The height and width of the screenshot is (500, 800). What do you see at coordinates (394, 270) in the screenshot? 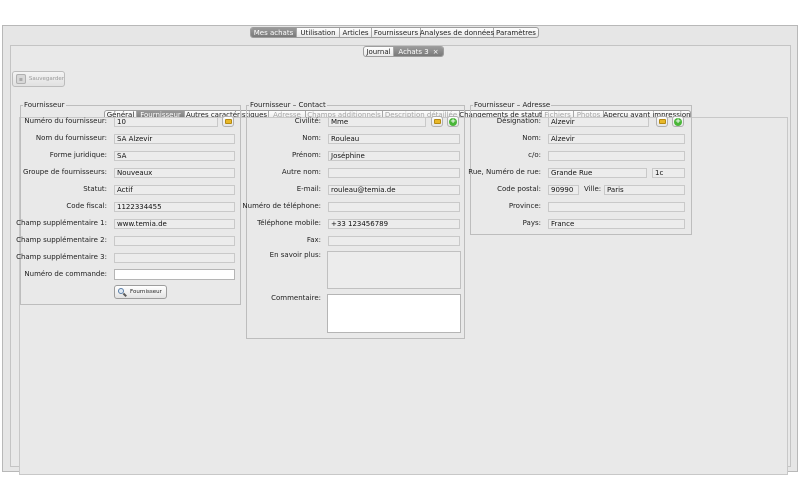
I see `field-en-savoir-plus` at bounding box center [394, 270].